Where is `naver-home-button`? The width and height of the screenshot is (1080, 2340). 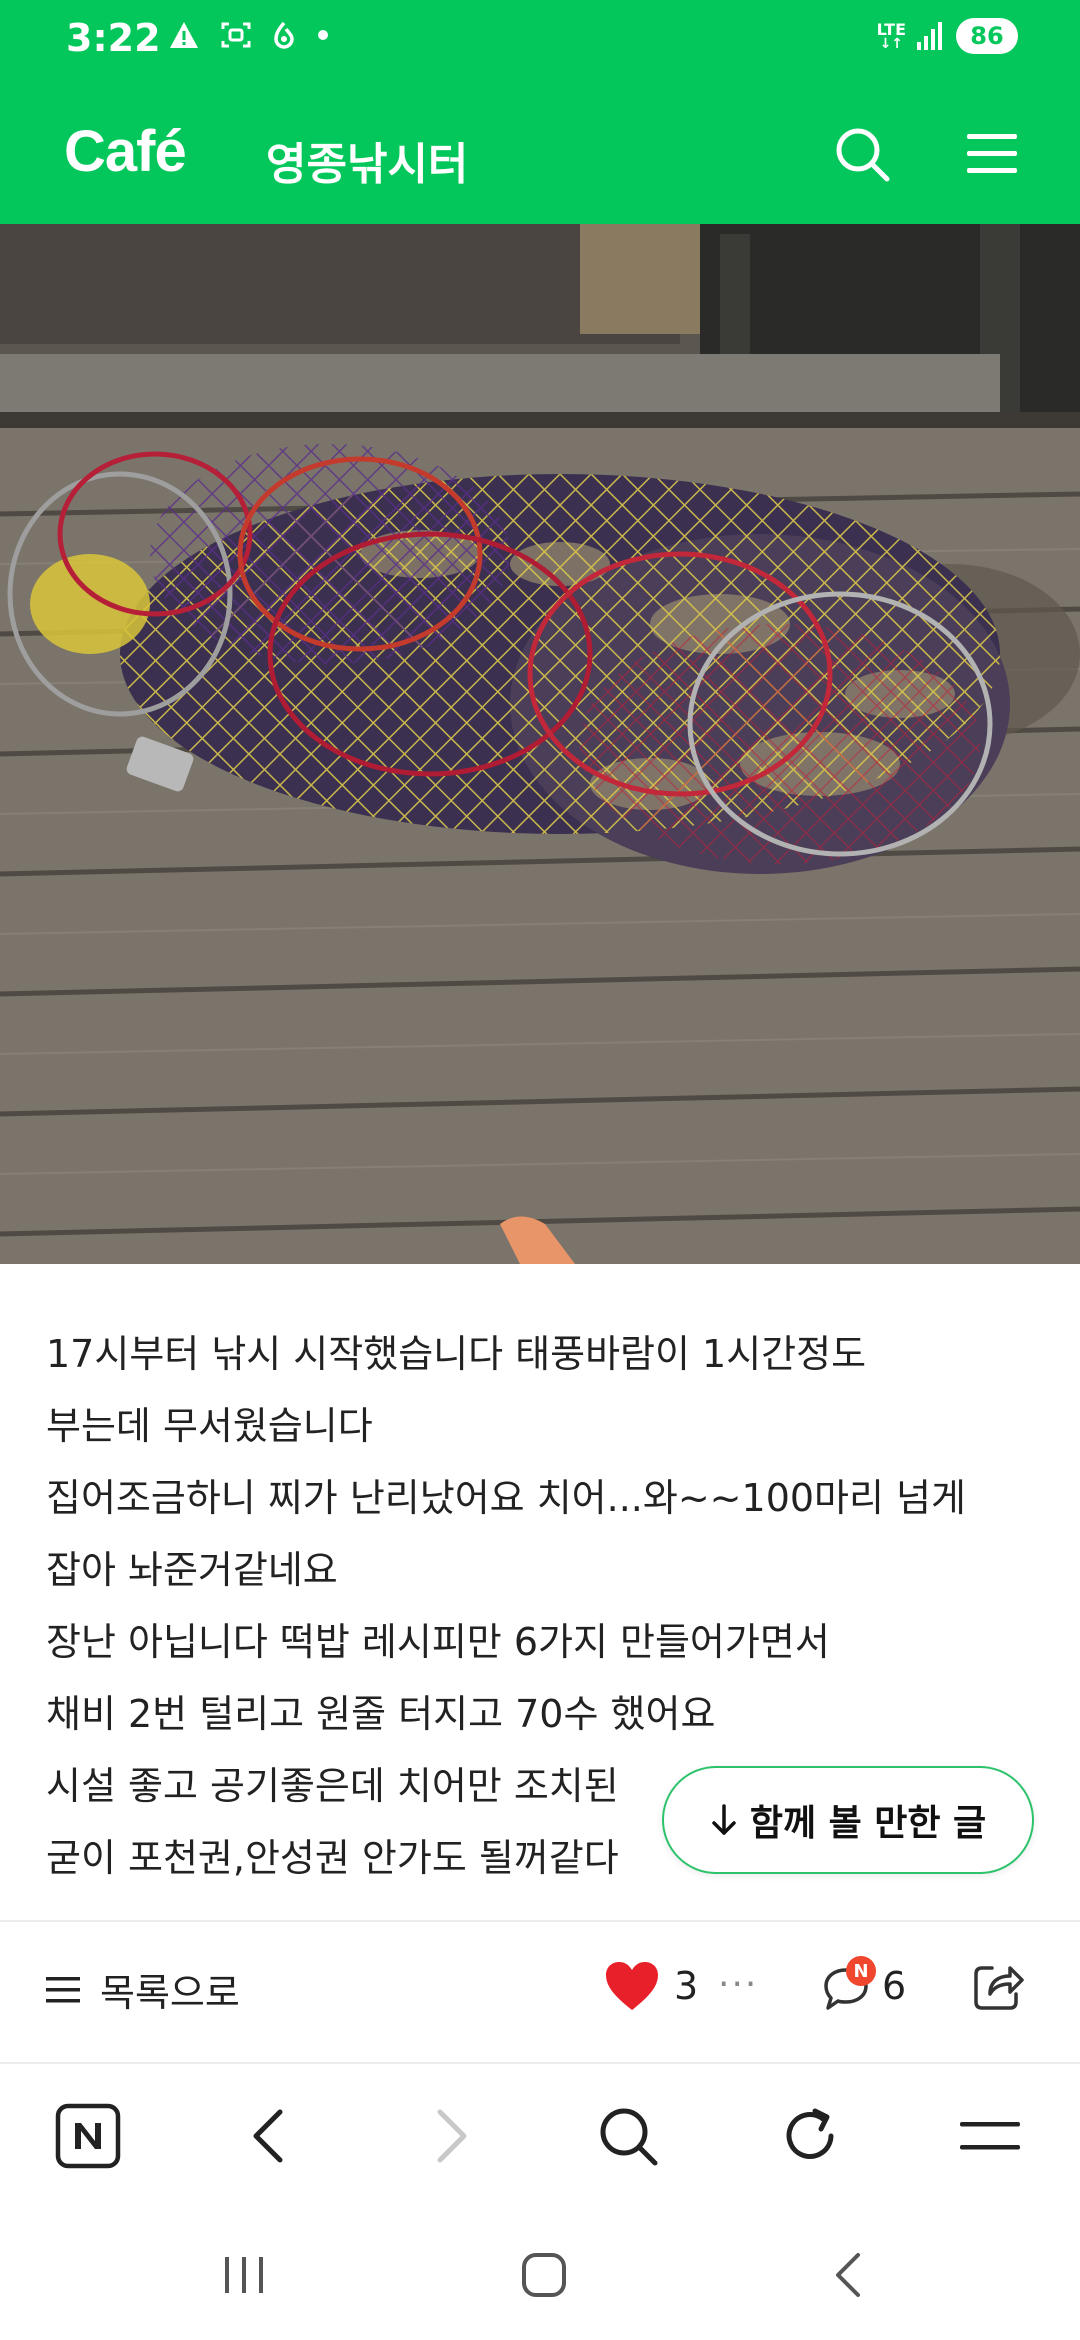 naver-home-button is located at coordinates (88, 2136).